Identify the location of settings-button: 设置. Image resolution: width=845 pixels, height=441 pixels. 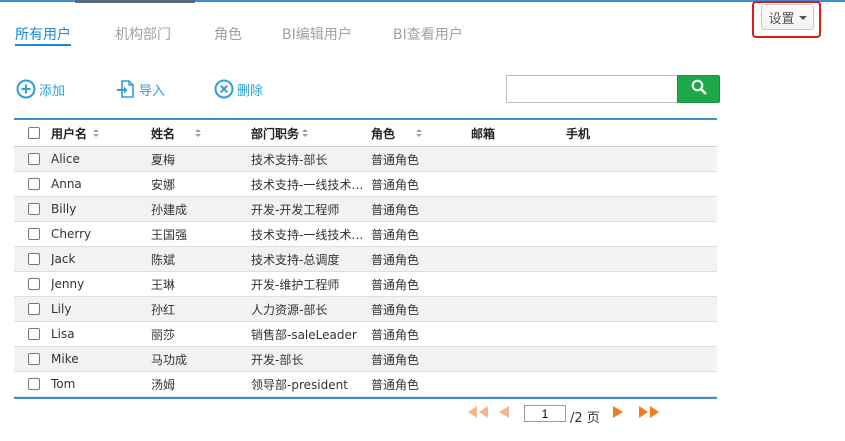
(787, 17).